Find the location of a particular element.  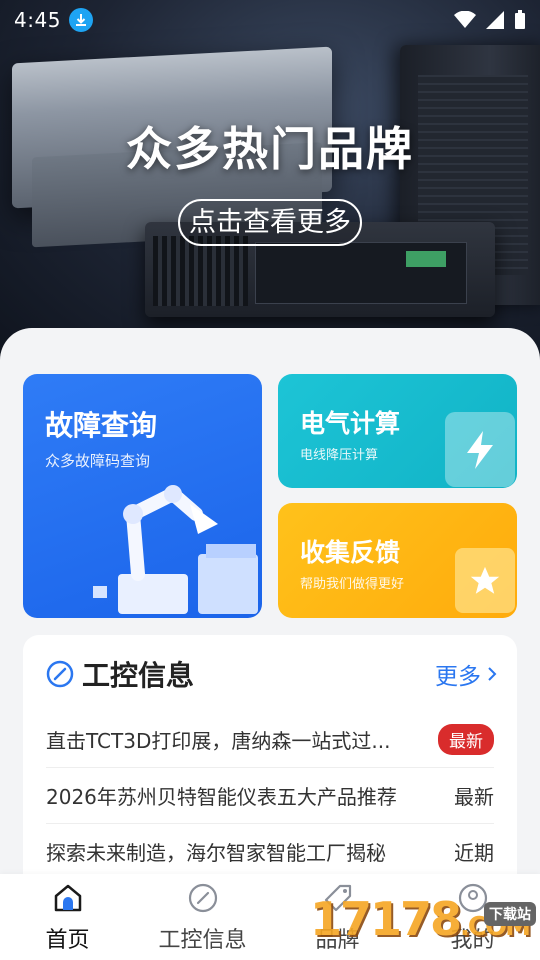

news-list-item: 探索未来制造，海尔智家智能工厂揭秘 近期 is located at coordinates (270, 851).